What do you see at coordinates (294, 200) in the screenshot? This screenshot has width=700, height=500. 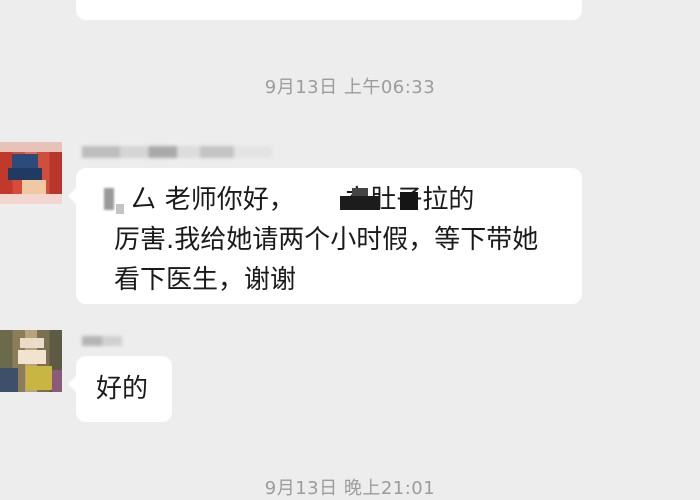 I see `message-line: 厶 老师你好， 立肚子拉的` at bounding box center [294, 200].